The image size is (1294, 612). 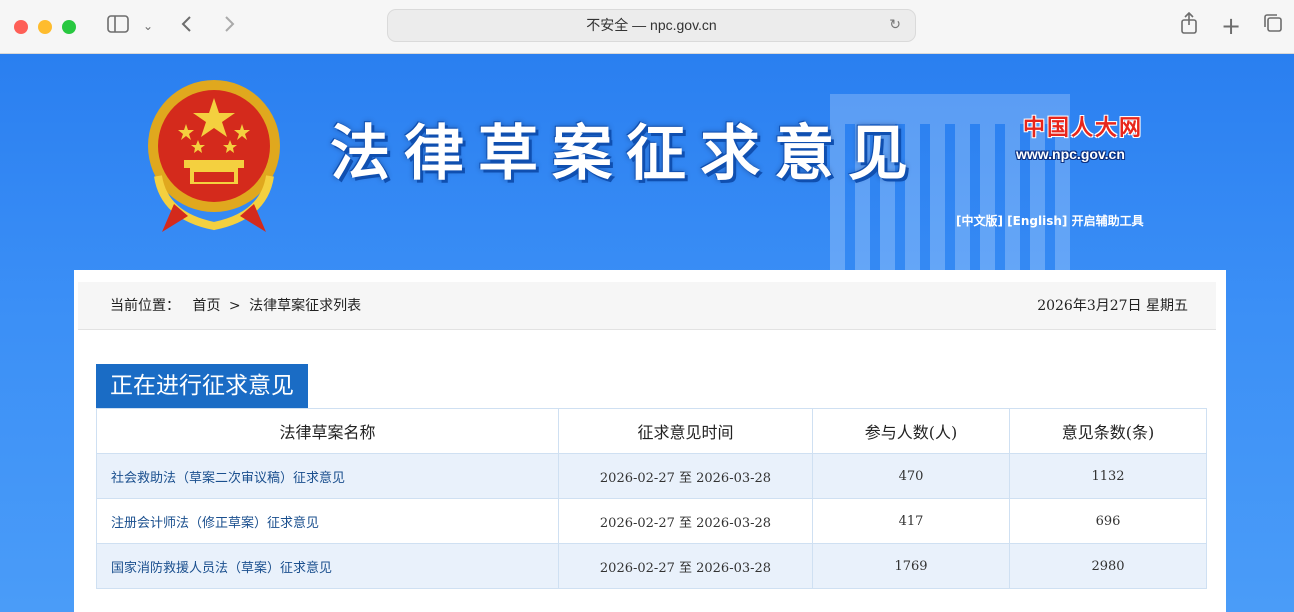 What do you see at coordinates (215, 523) in the screenshot?
I see `draft-link: 注册会计师法（修正草案）征求意见` at bounding box center [215, 523].